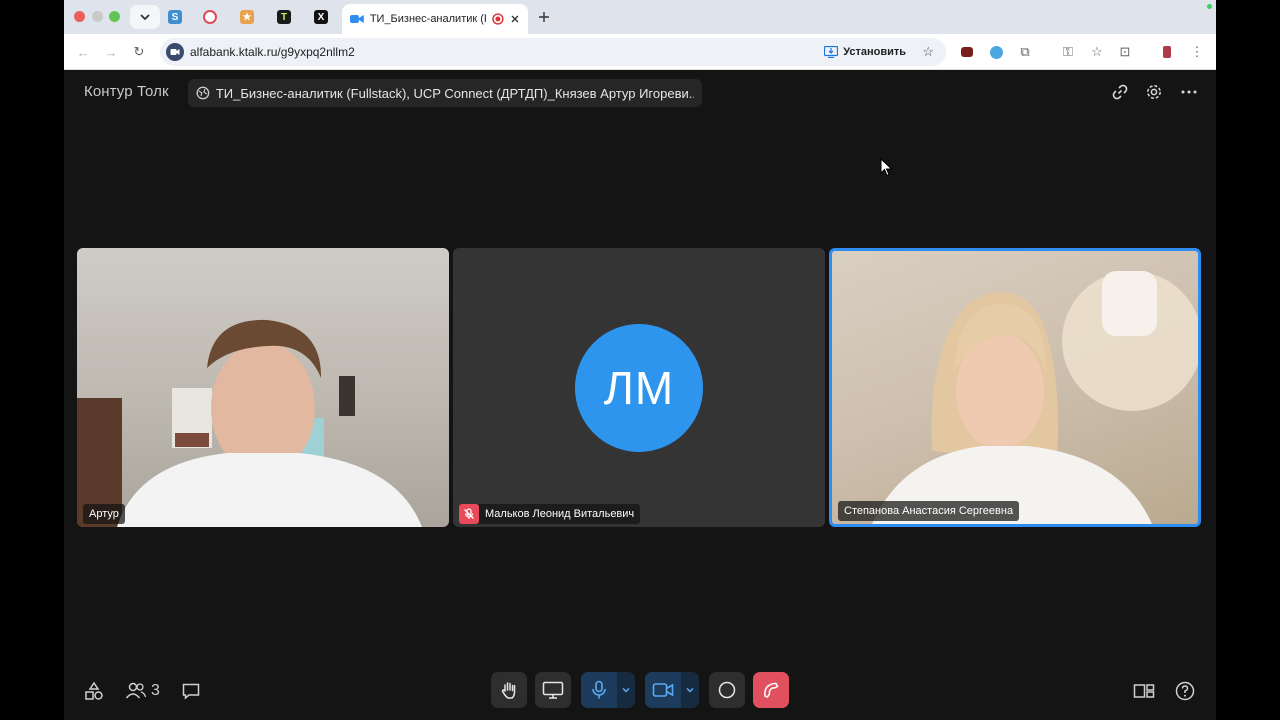  I want to click on layout-grid-icon, so click(1144, 691).